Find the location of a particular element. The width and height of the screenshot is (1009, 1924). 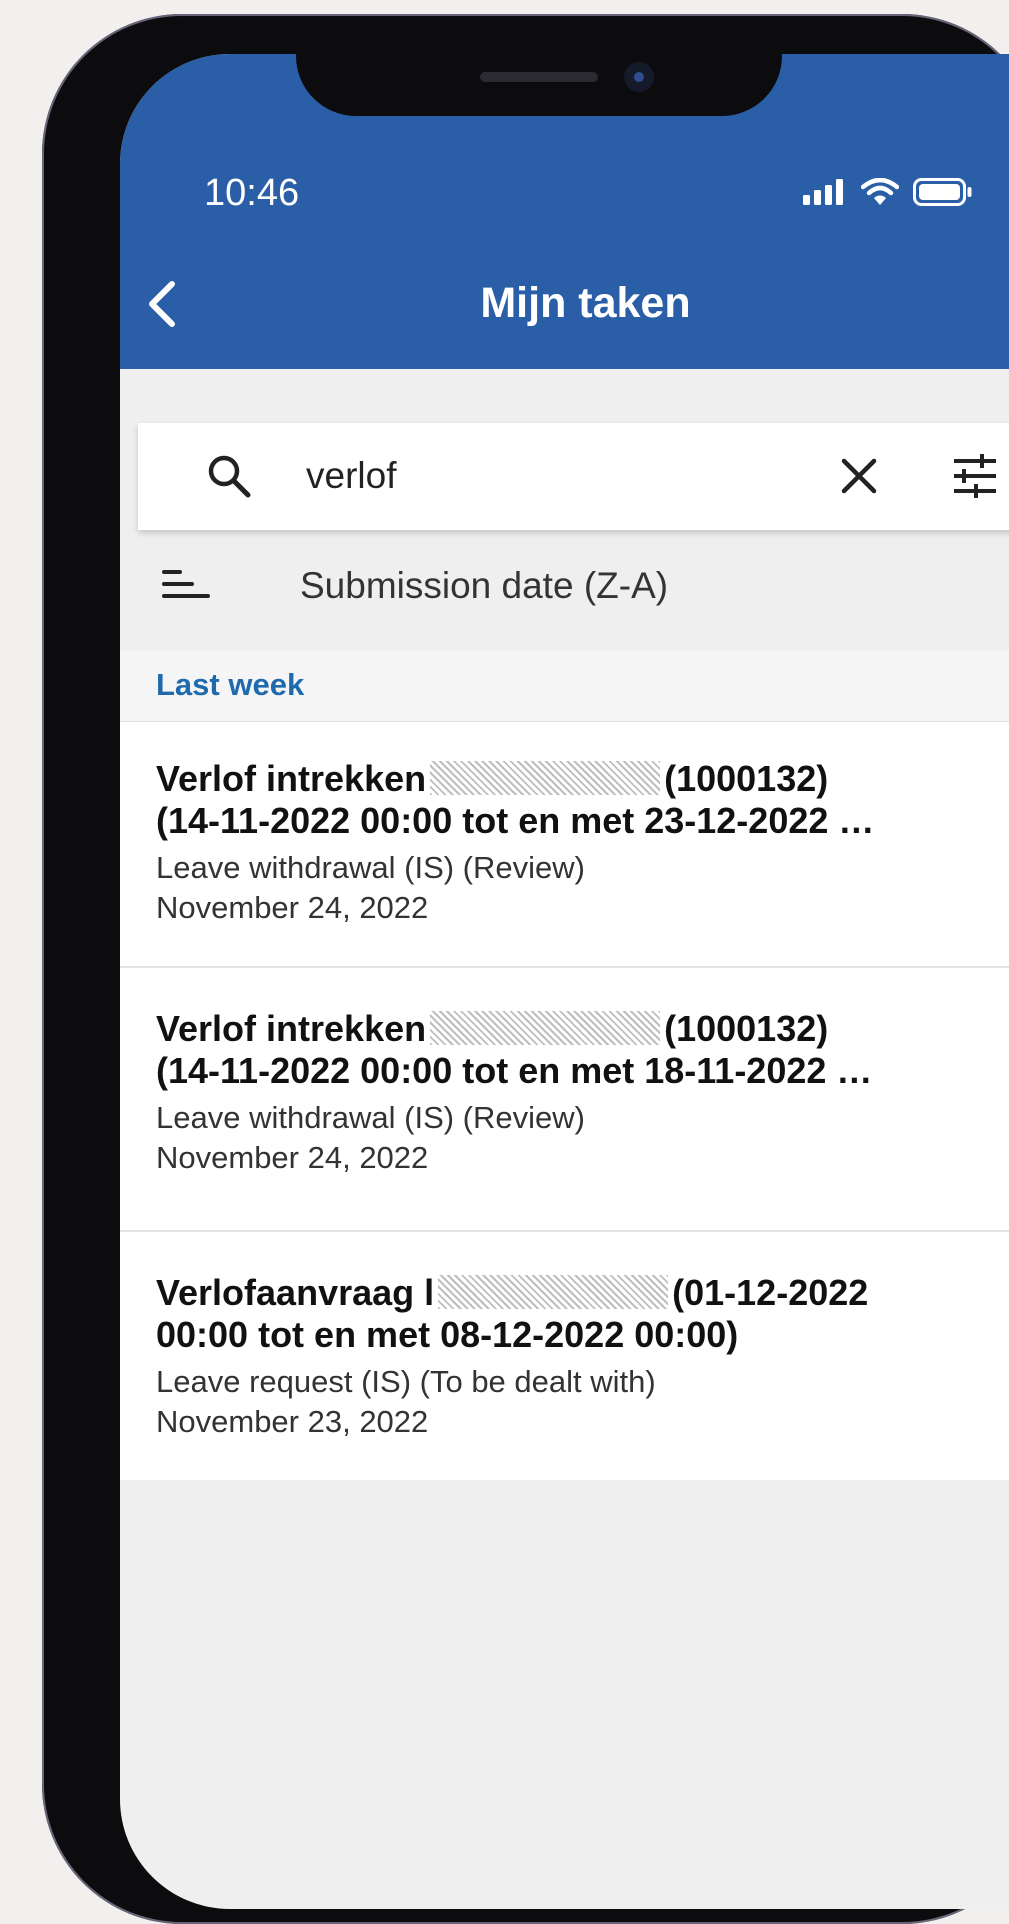

close-icon is located at coordinates (859, 476).